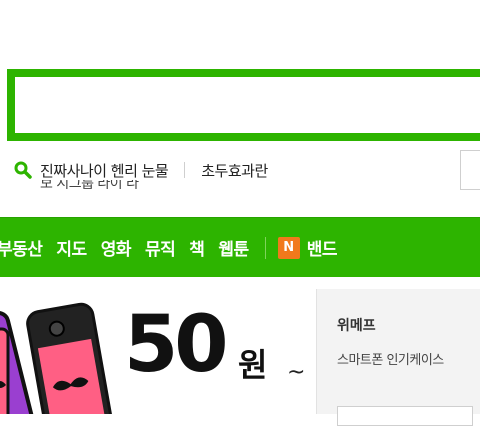 The height and width of the screenshot is (426, 480). Describe the element at coordinates (71, 247) in the screenshot. I see `nav-item-map: 지도` at that location.